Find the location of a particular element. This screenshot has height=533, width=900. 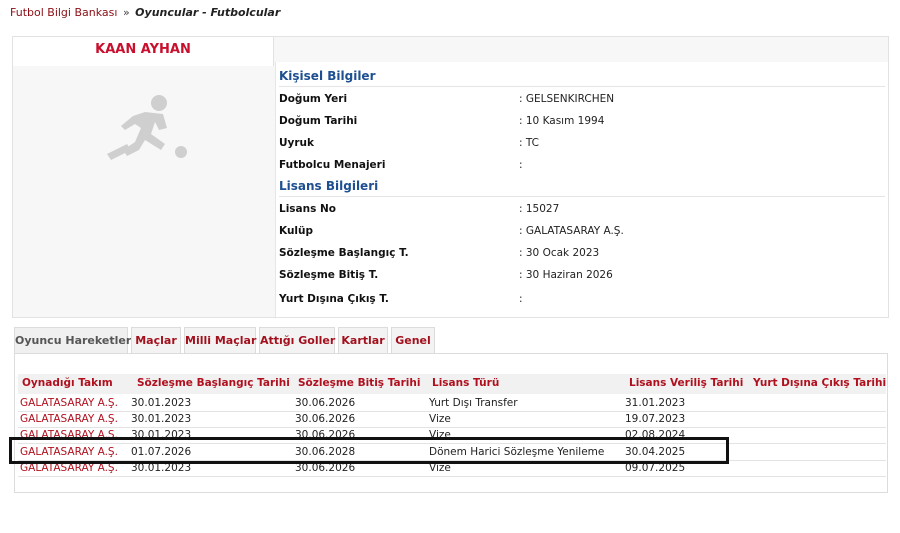

player-name-tab: KAAN AYHAN is located at coordinates (143, 51).